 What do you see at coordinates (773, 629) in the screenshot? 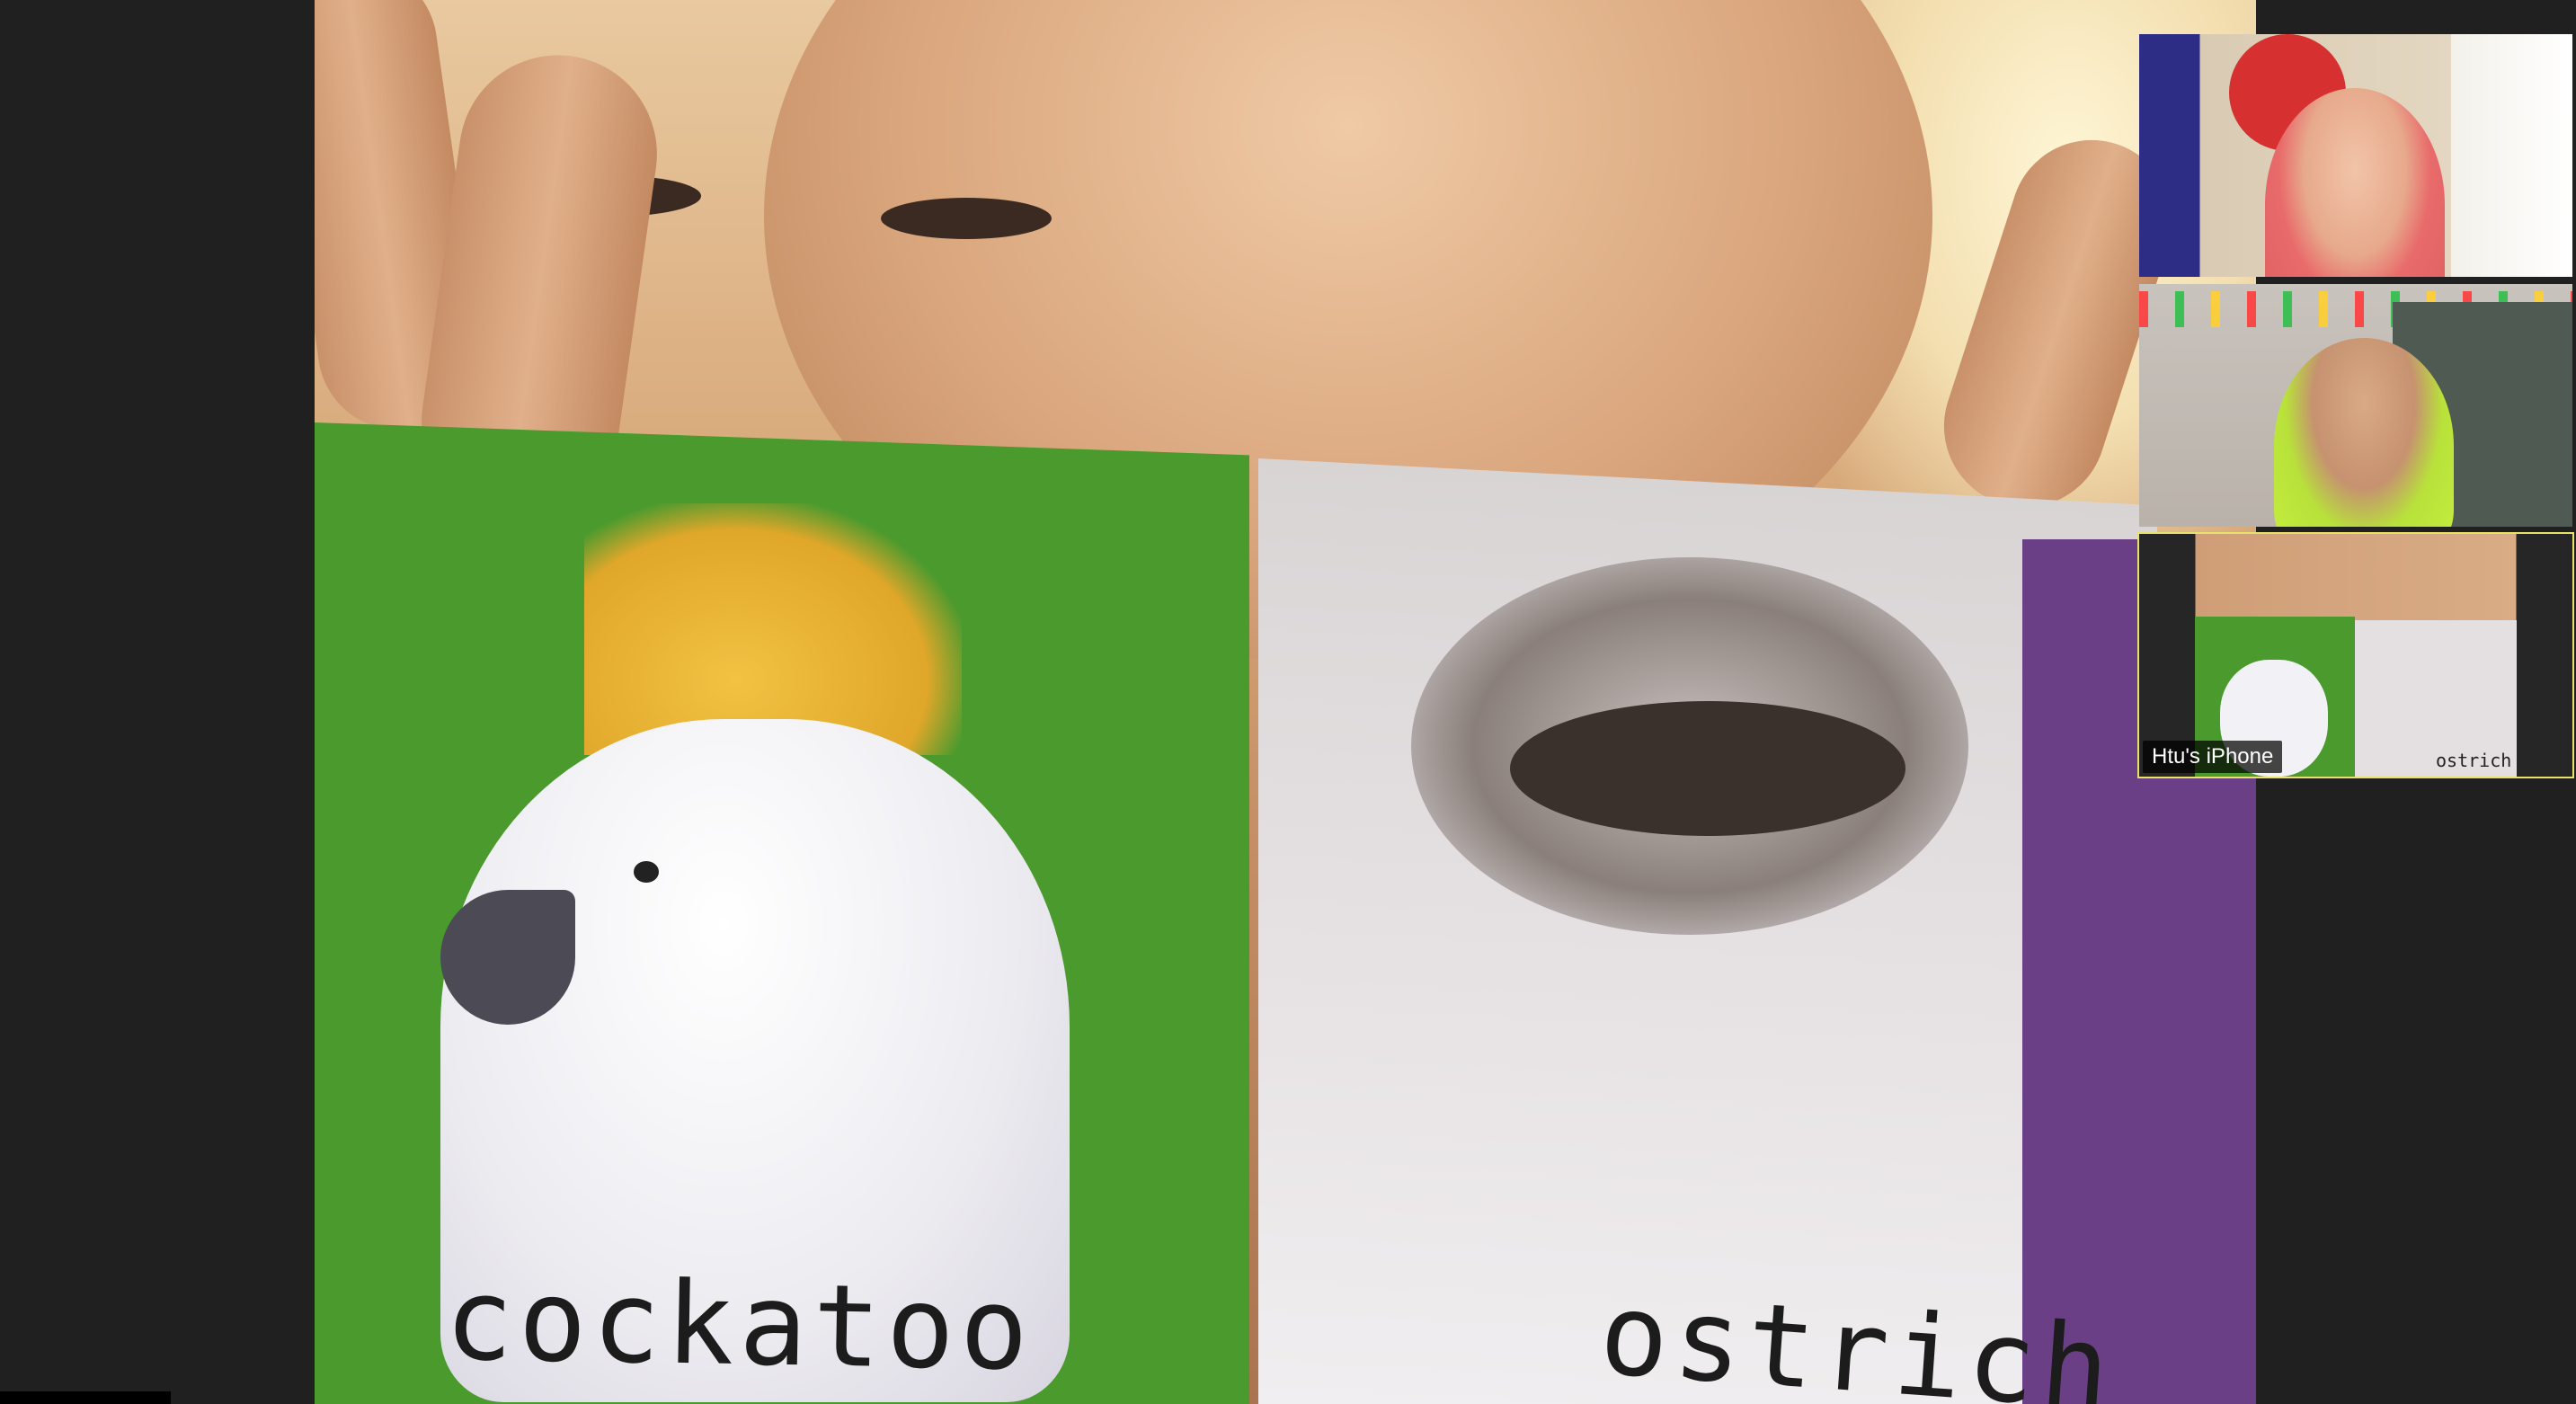
I see `cockatoo-crest` at bounding box center [773, 629].